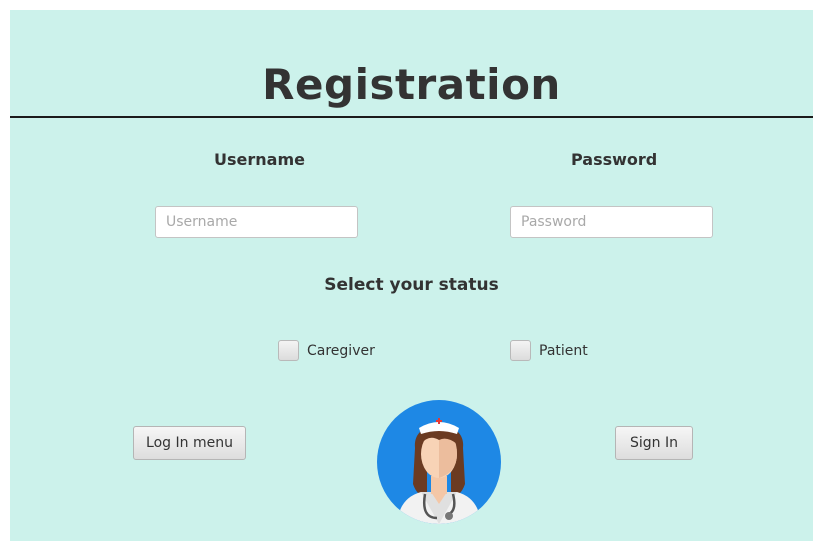  I want to click on username-input, so click(256, 222).